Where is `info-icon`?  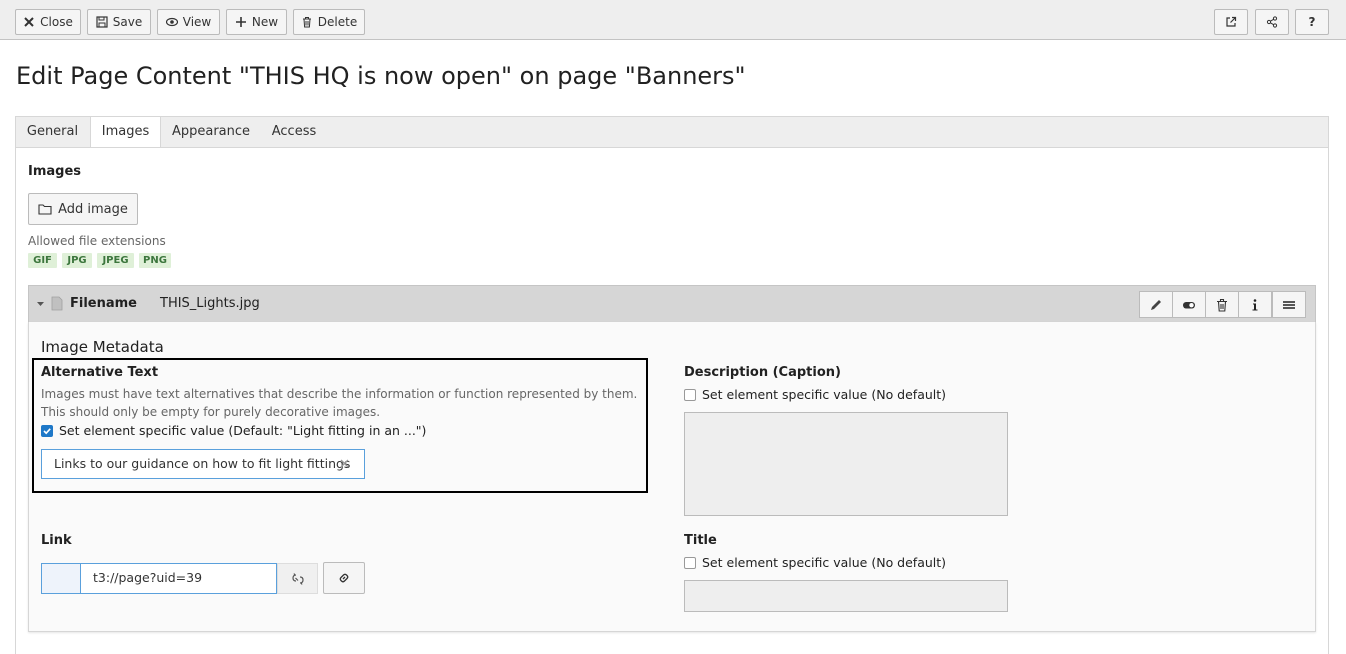
info-icon is located at coordinates (1255, 304).